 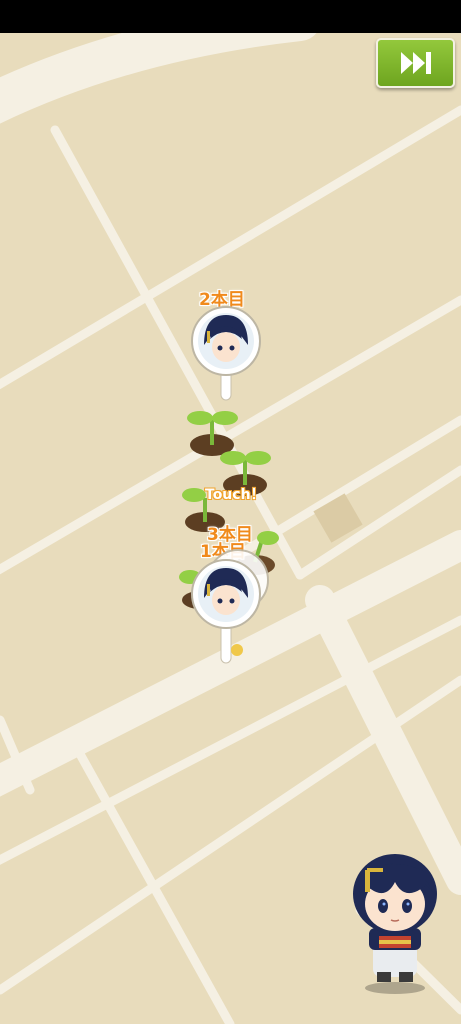 I want to click on chibi-character-icon, so click(x=395, y=919).